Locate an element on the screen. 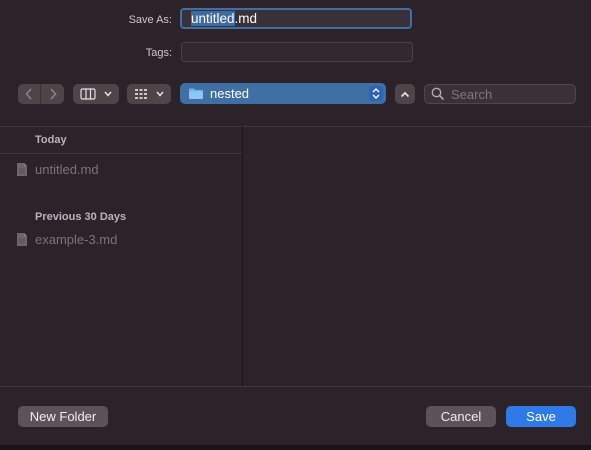 The width and height of the screenshot is (591, 450). save-as-selected-text: untitled is located at coordinates (213, 18).